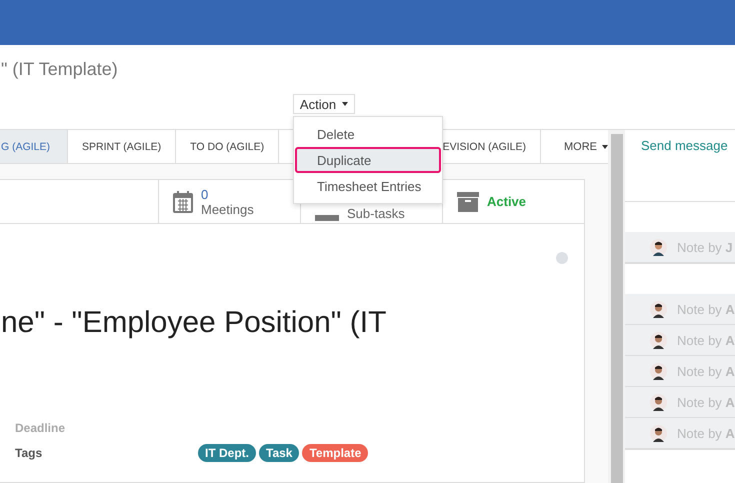 The height and width of the screenshot is (483, 735). Describe the element at coordinates (327, 218) in the screenshot. I see `list-icon` at that location.